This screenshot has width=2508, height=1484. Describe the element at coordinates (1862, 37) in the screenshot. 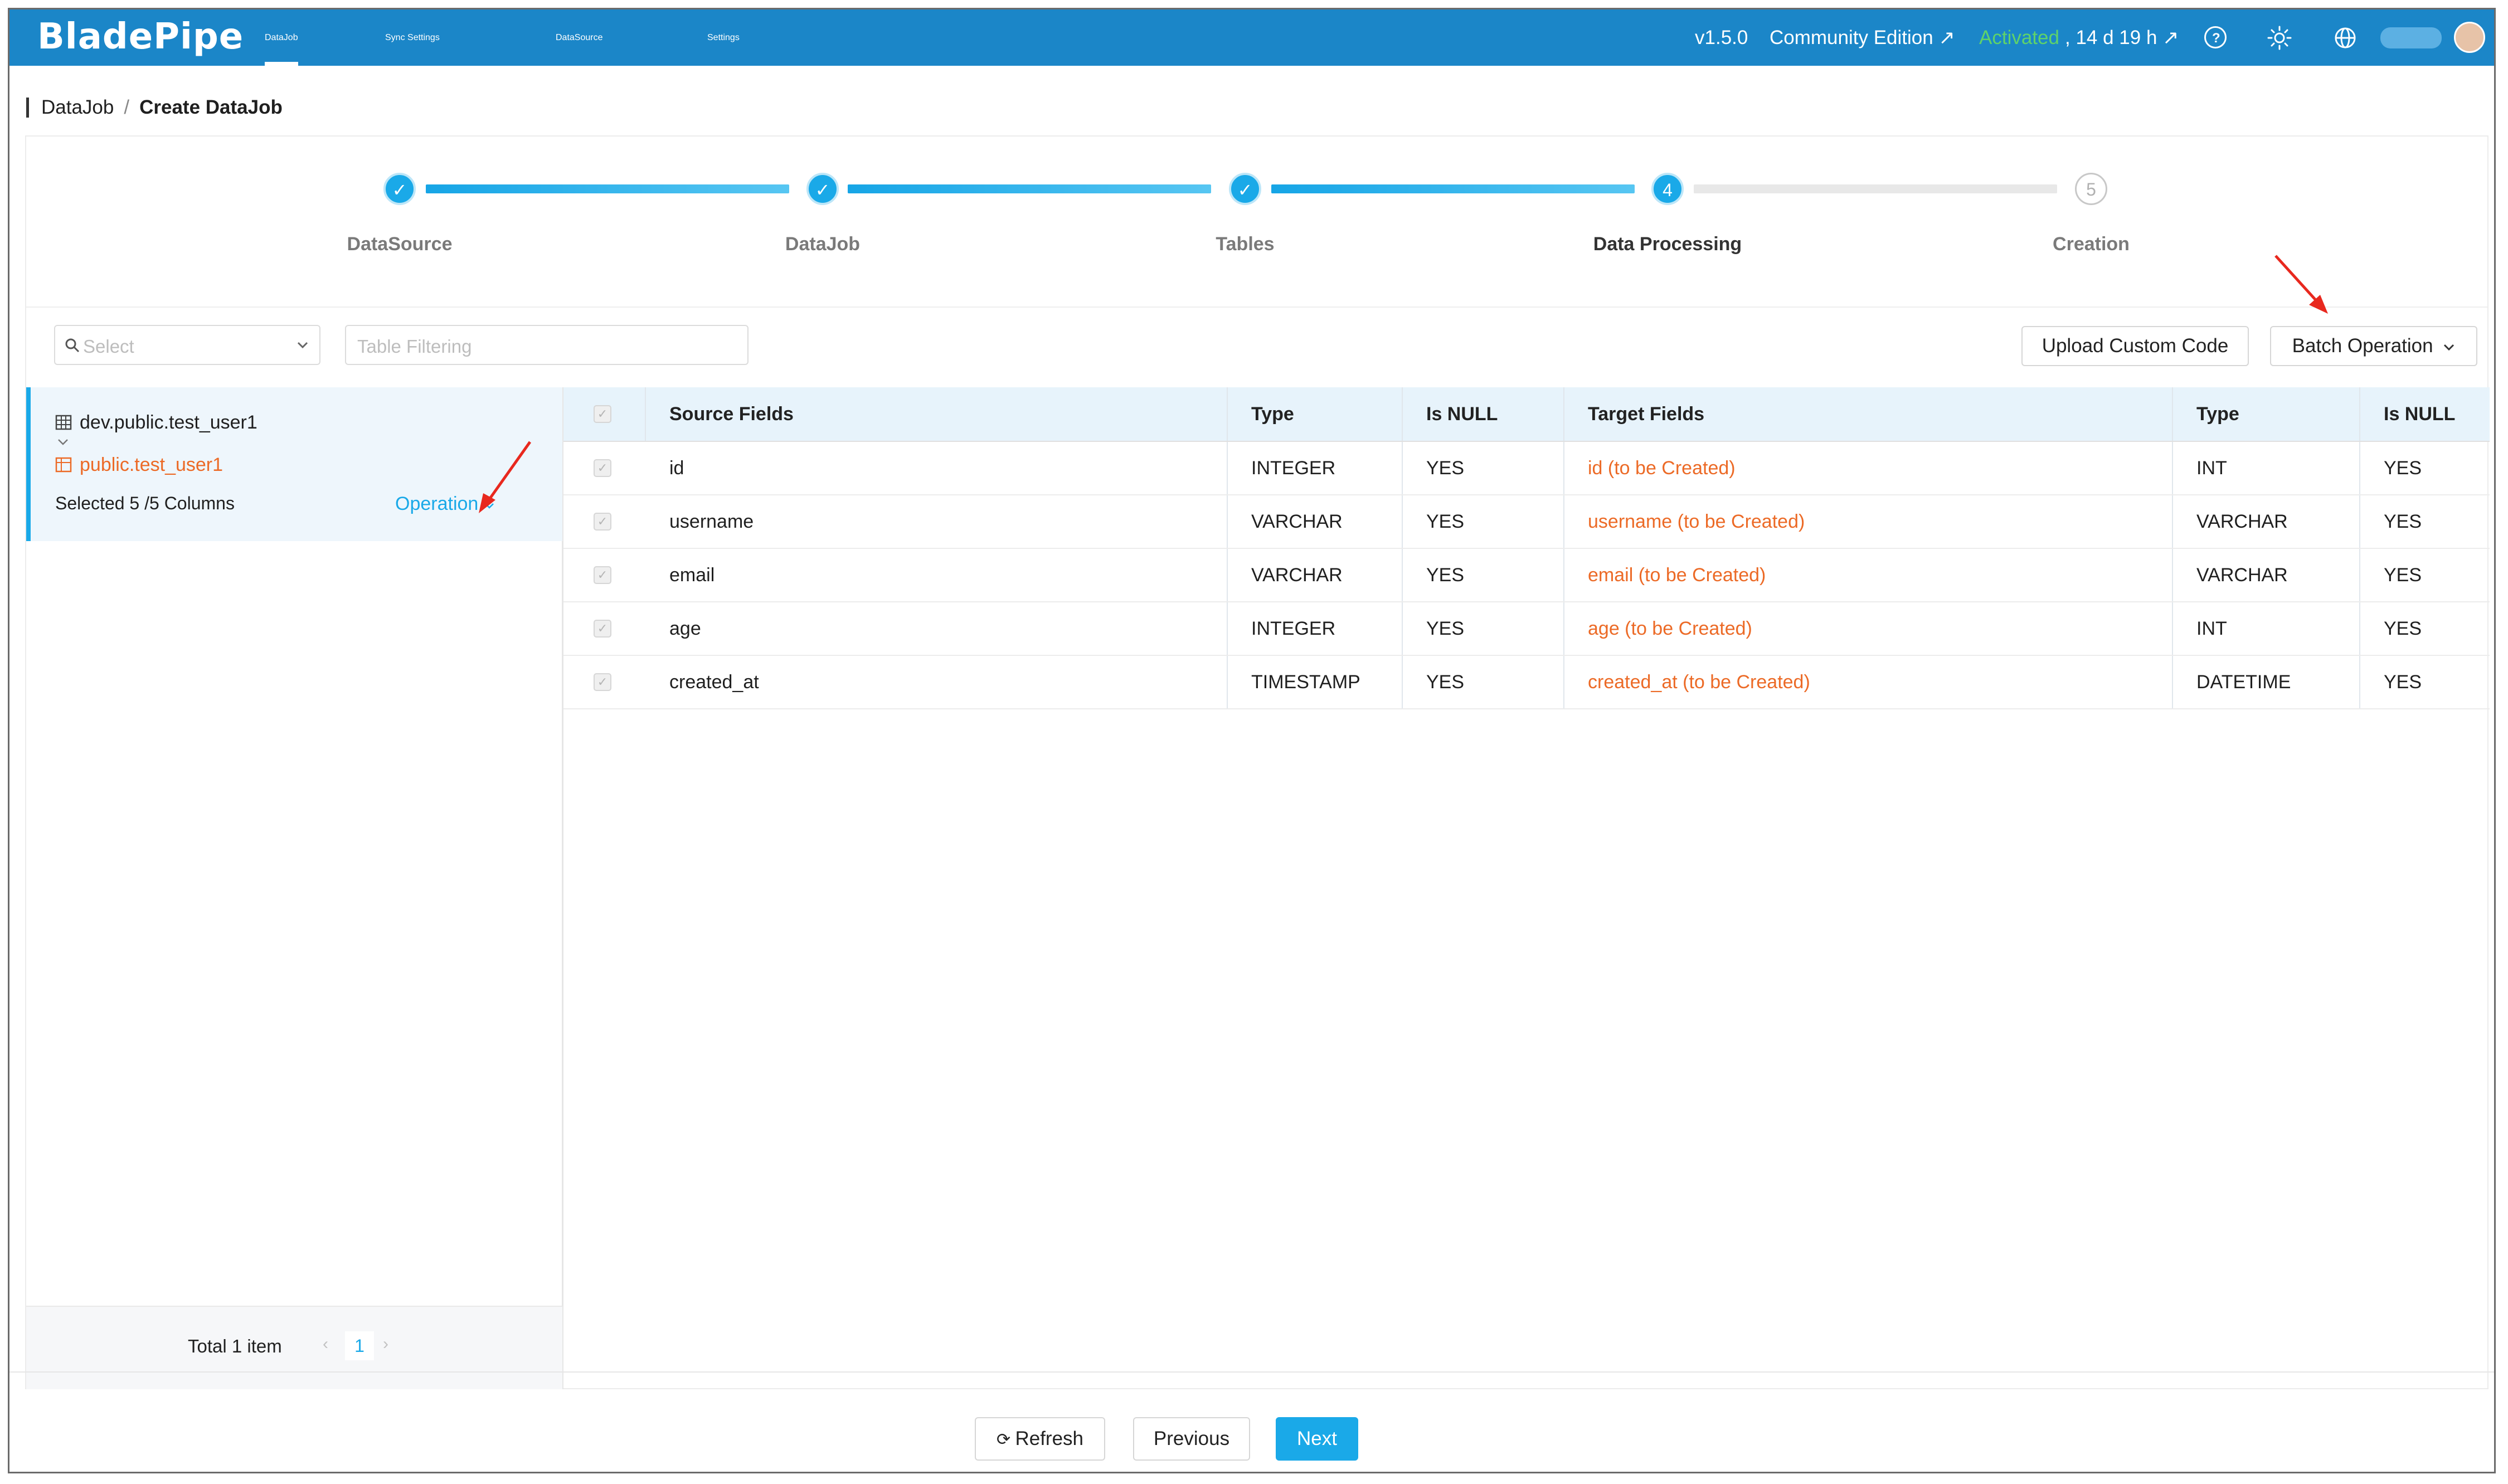

I see `edition-link: Community Edition ↗` at that location.